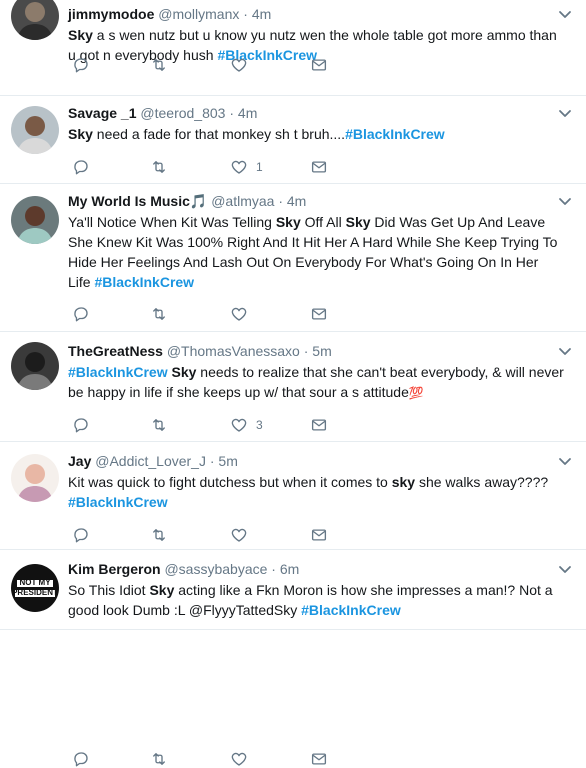 Image resolution: width=586 pixels, height=768 pixels. What do you see at coordinates (129, 201) in the screenshot?
I see `display-name: My World Is Music` at bounding box center [129, 201].